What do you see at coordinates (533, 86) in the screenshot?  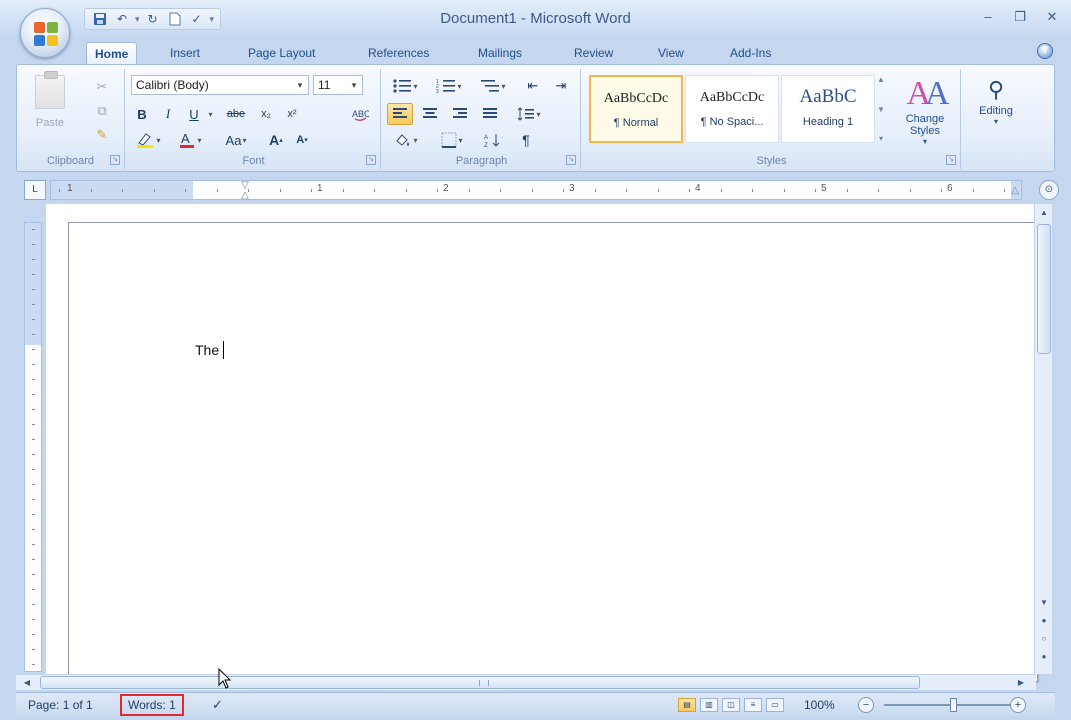 I see `decrease-indent-icon: ⇤` at bounding box center [533, 86].